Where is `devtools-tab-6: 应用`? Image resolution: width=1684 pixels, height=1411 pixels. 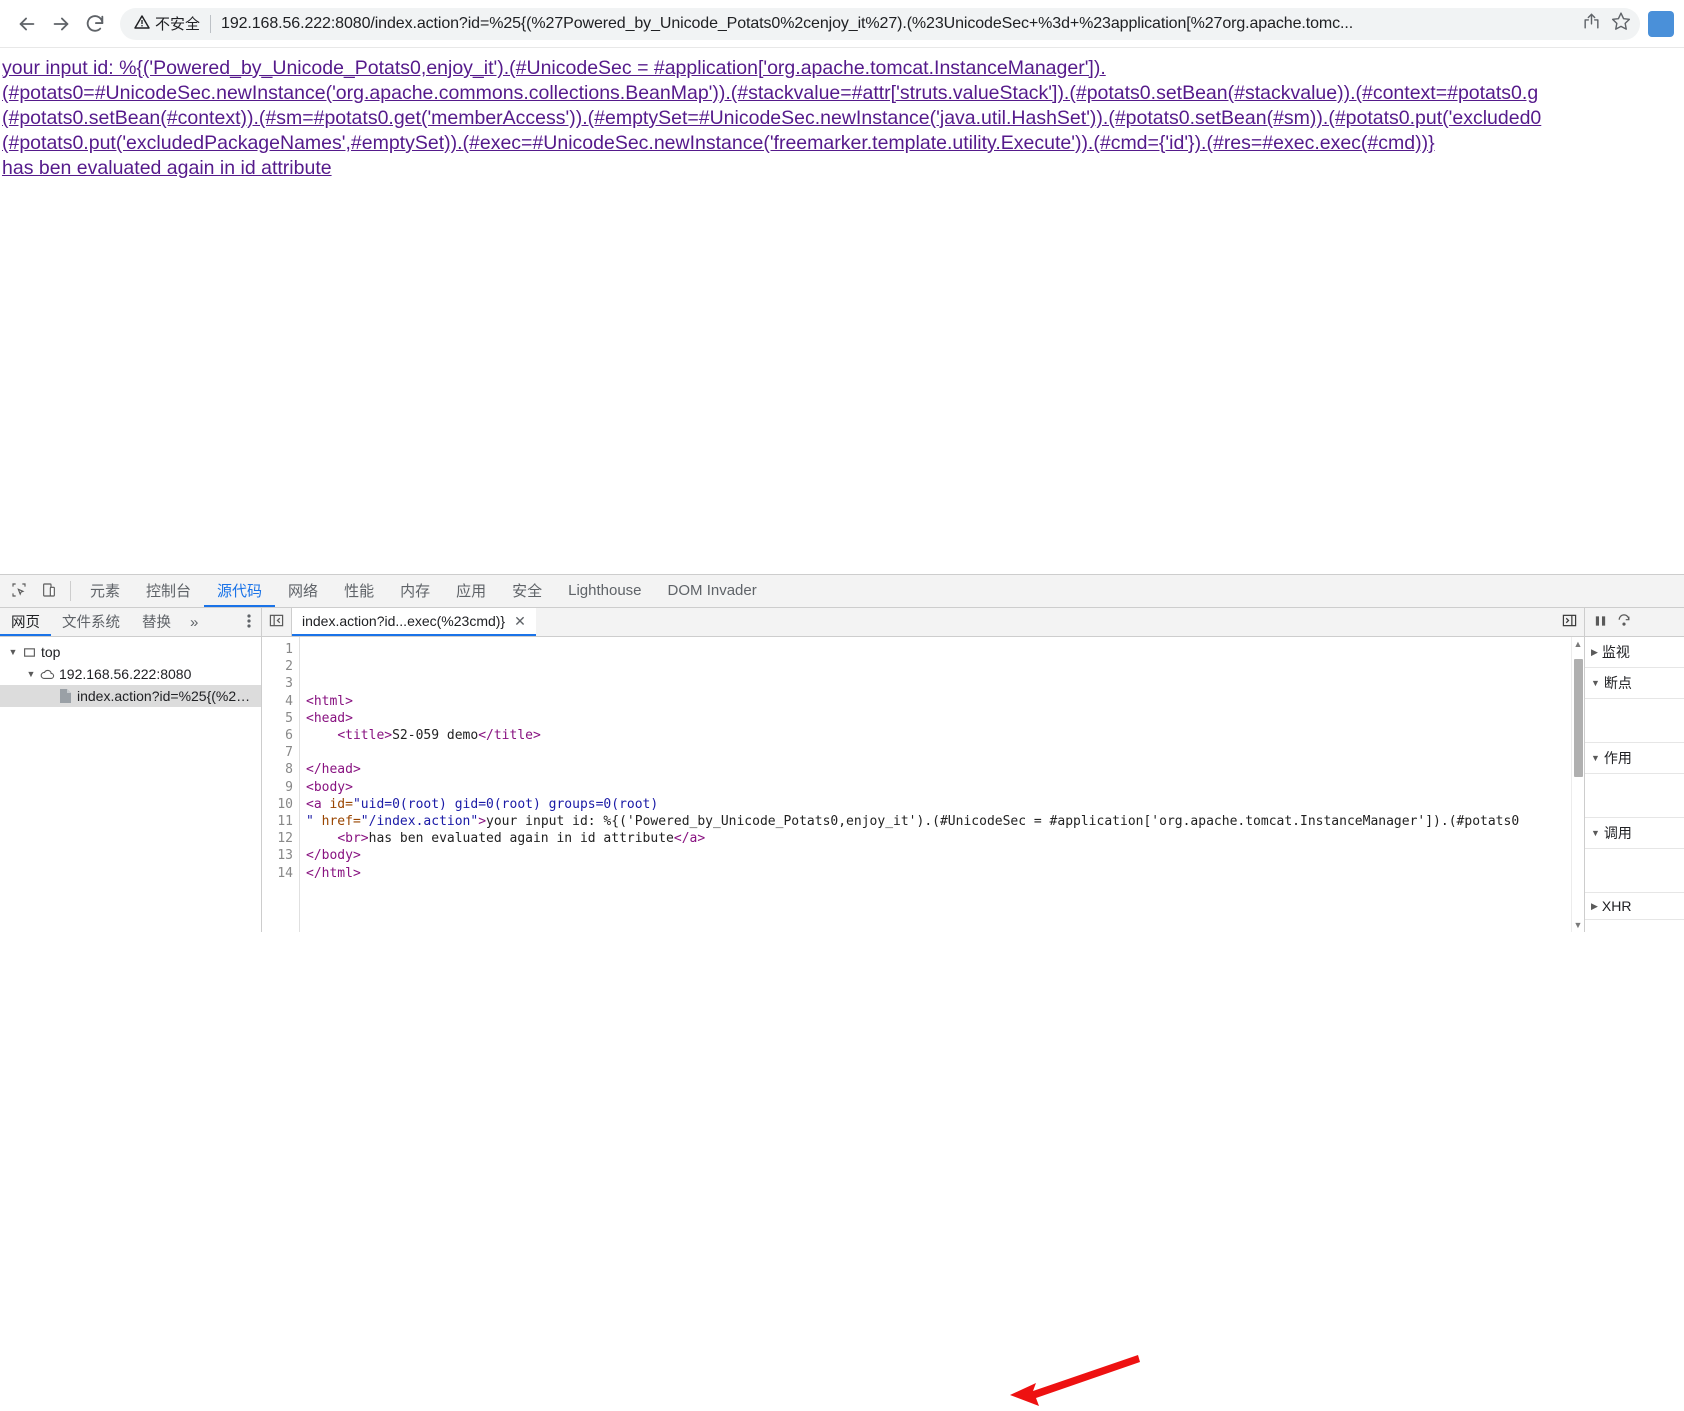
devtools-tab-6: 应用 is located at coordinates (471, 591).